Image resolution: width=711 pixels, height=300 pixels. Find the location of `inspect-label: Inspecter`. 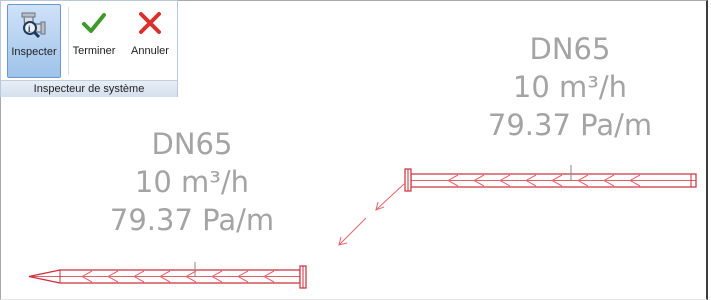

inspect-label: Inspecter is located at coordinates (34, 52).